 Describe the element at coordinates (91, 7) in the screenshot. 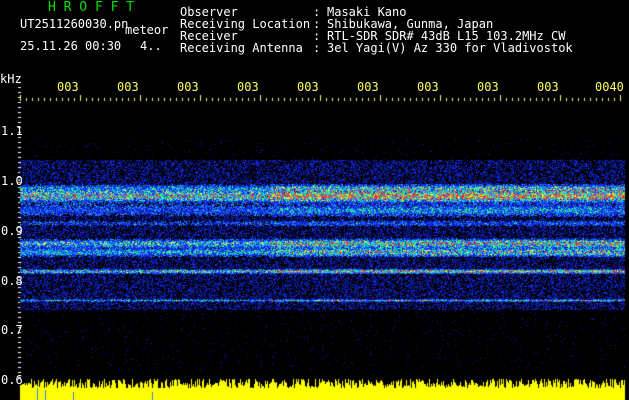

I see `app-title: H R O F F T` at that location.